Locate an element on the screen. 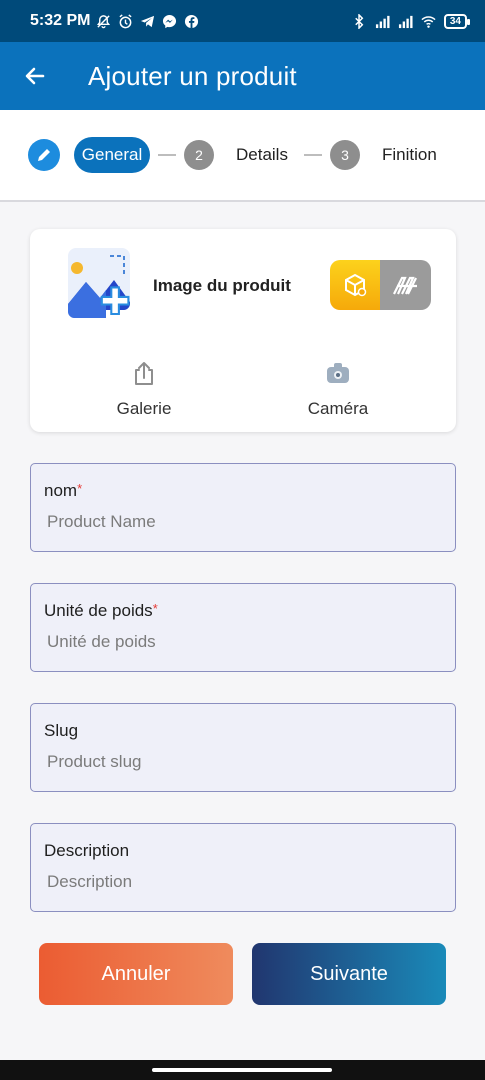  stepper: General 2 Details 3 Finition is located at coordinates (242, 156).